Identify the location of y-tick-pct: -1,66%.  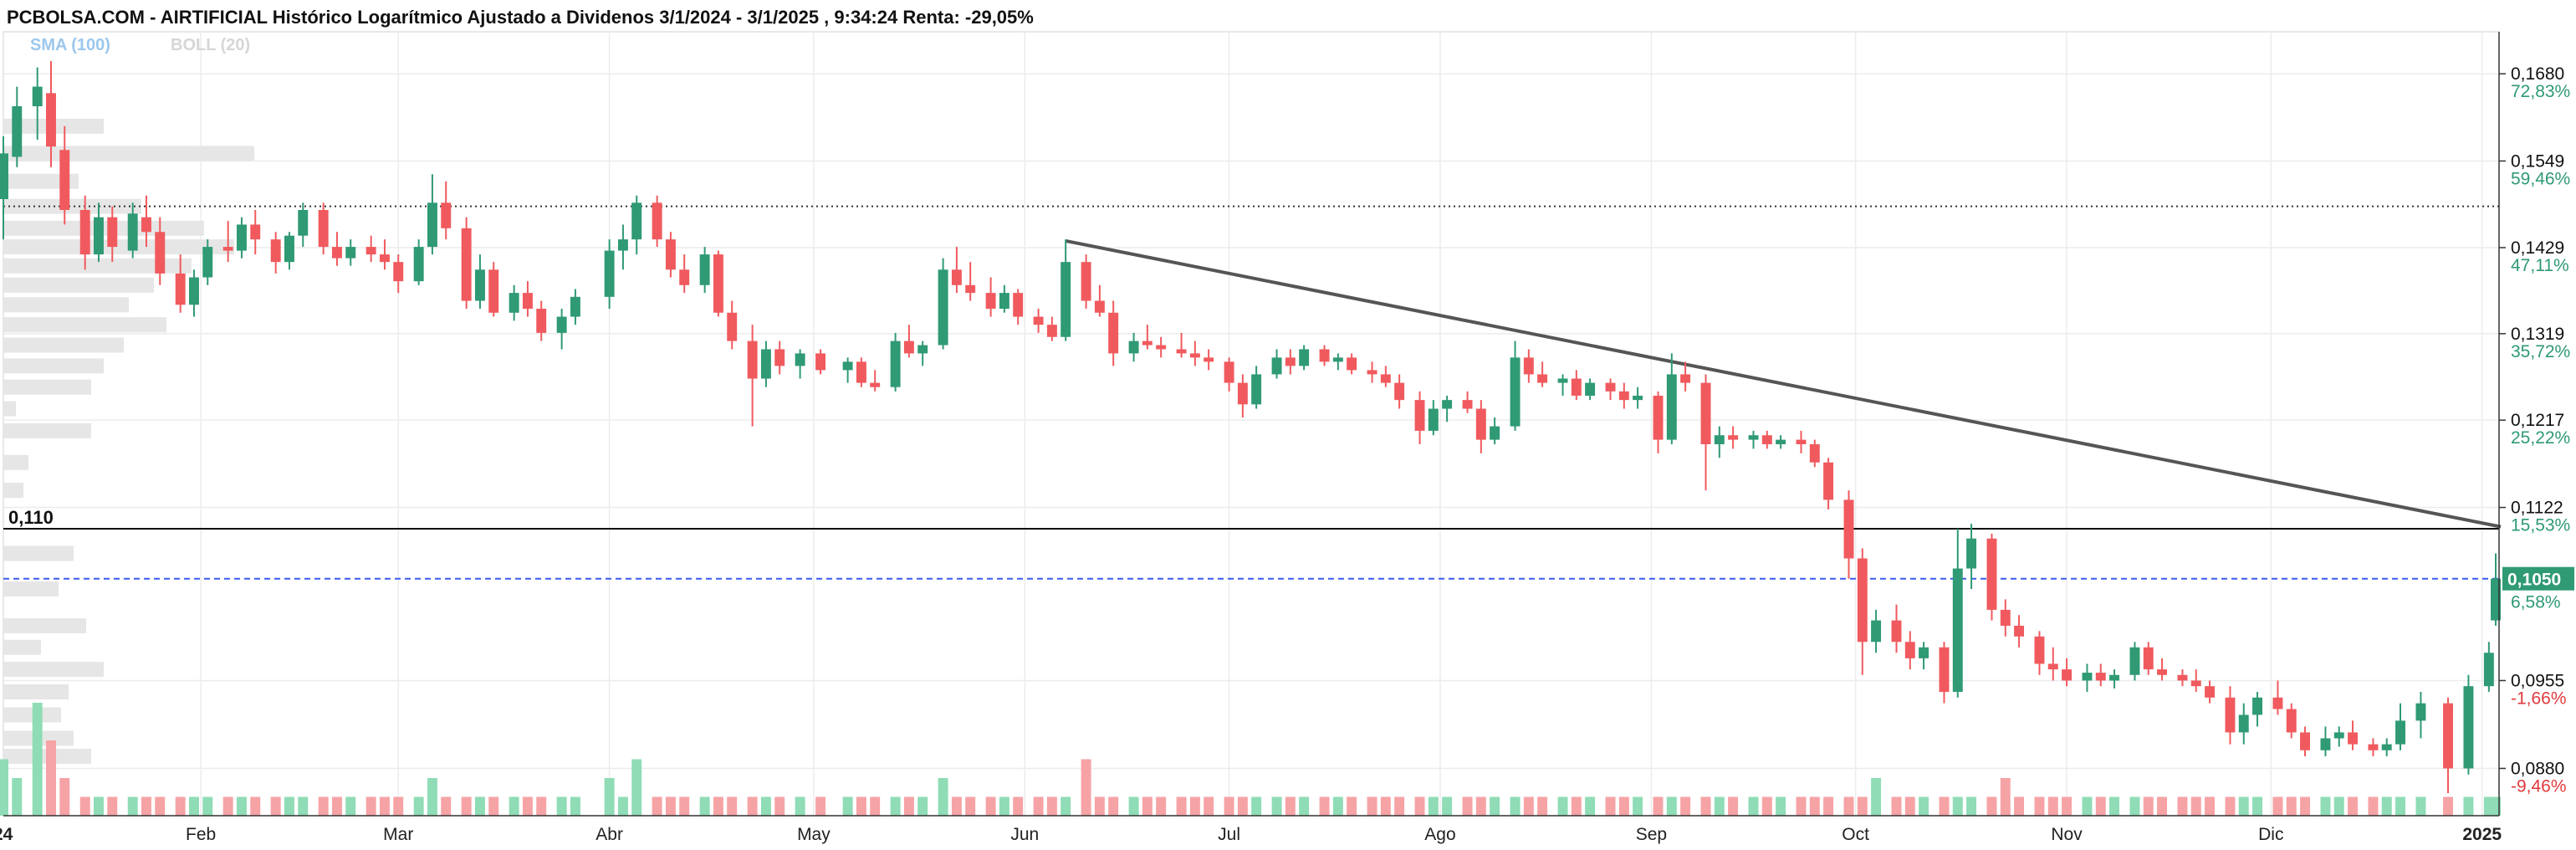
(2539, 698).